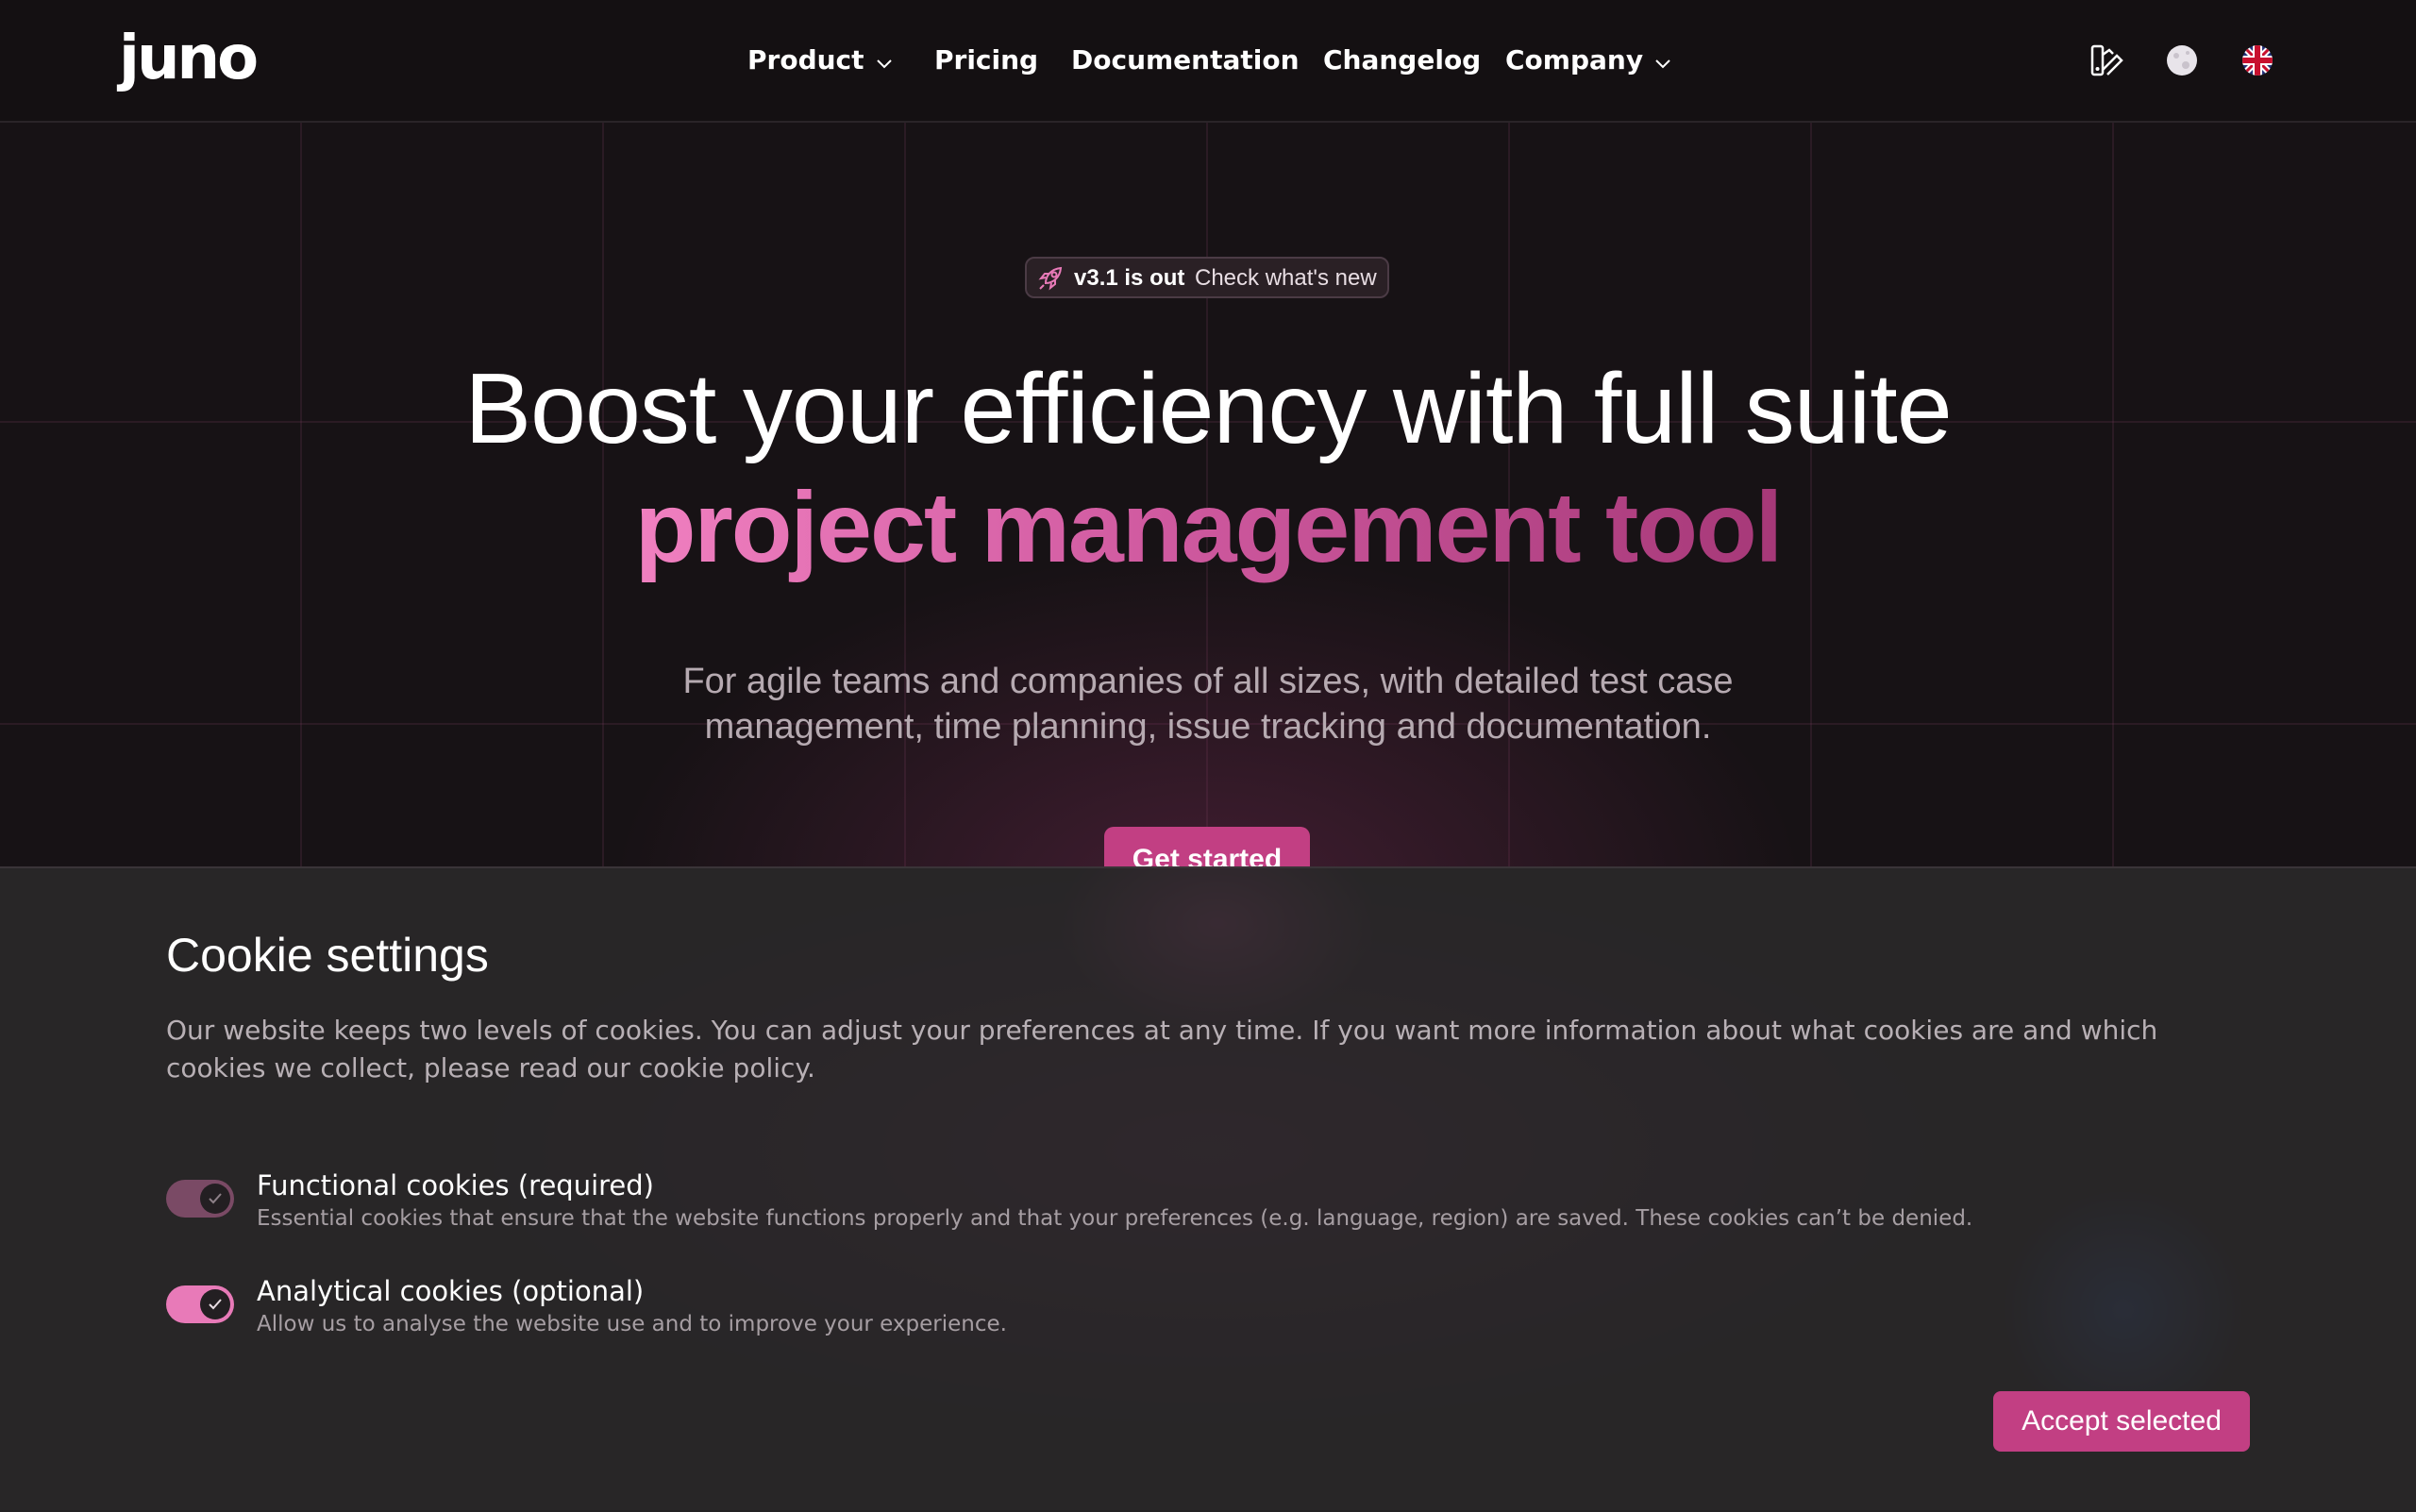 Image resolution: width=2416 pixels, height=1512 pixels. What do you see at coordinates (1574, 60) in the screenshot?
I see `nav-company-label: Company` at bounding box center [1574, 60].